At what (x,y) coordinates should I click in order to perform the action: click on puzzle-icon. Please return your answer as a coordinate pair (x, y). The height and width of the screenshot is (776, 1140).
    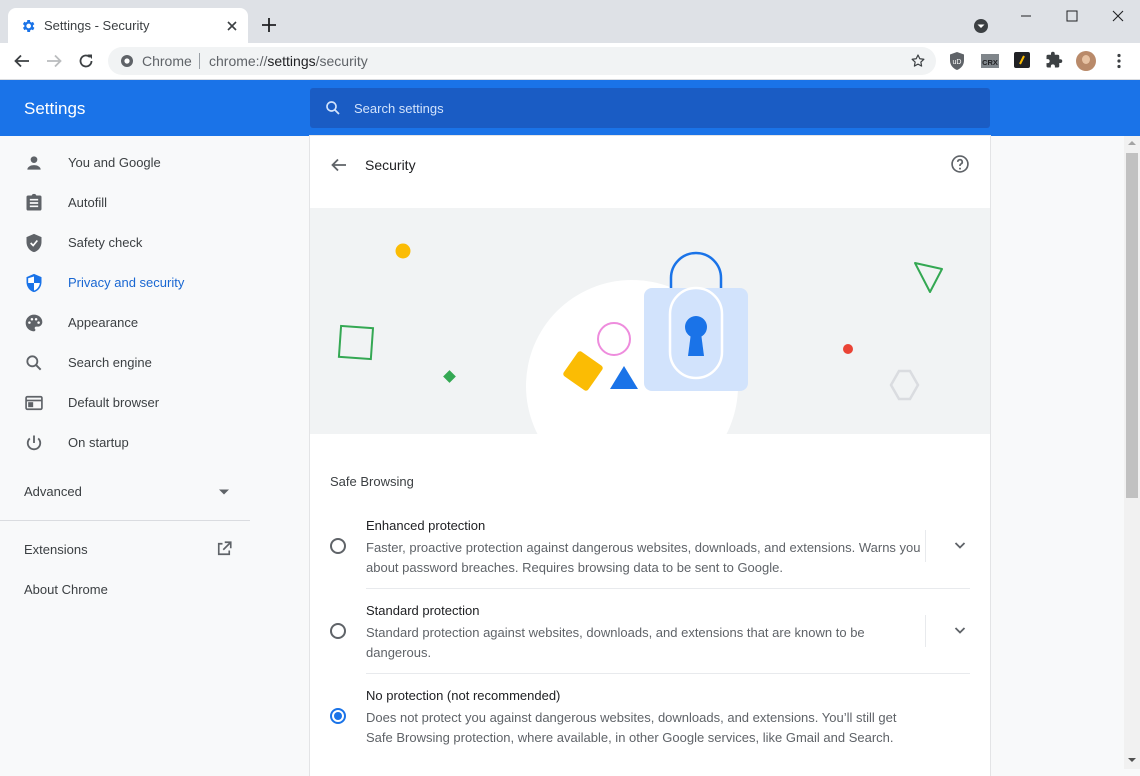
    Looking at the image, I should click on (1054, 60).